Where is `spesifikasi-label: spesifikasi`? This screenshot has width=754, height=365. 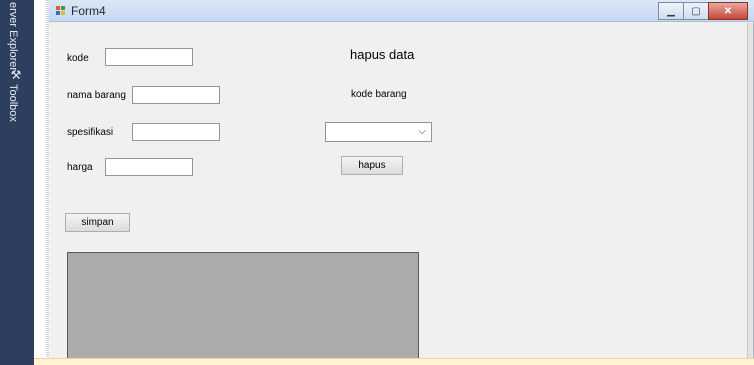 spesifikasi-label: spesifikasi is located at coordinates (90, 132).